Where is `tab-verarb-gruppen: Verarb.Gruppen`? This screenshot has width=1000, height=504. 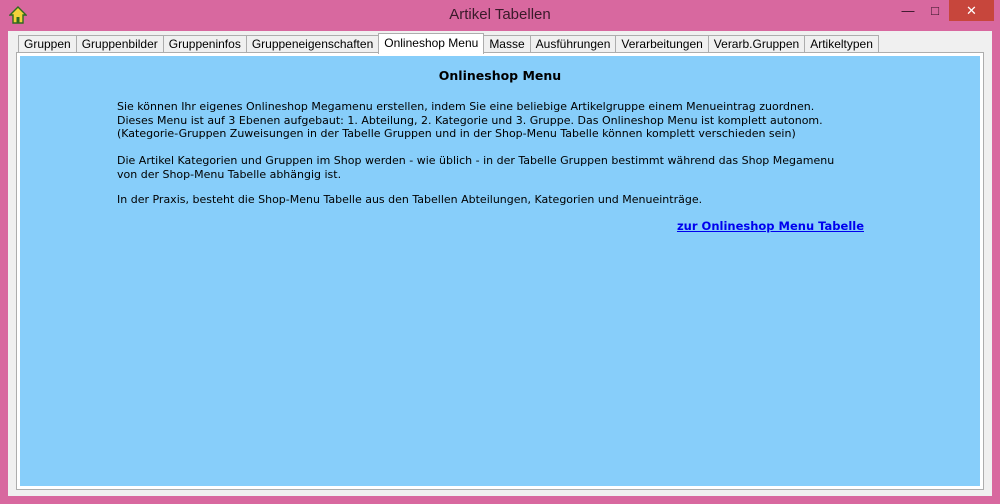 tab-verarb-gruppen: Verarb.Gruppen is located at coordinates (756, 44).